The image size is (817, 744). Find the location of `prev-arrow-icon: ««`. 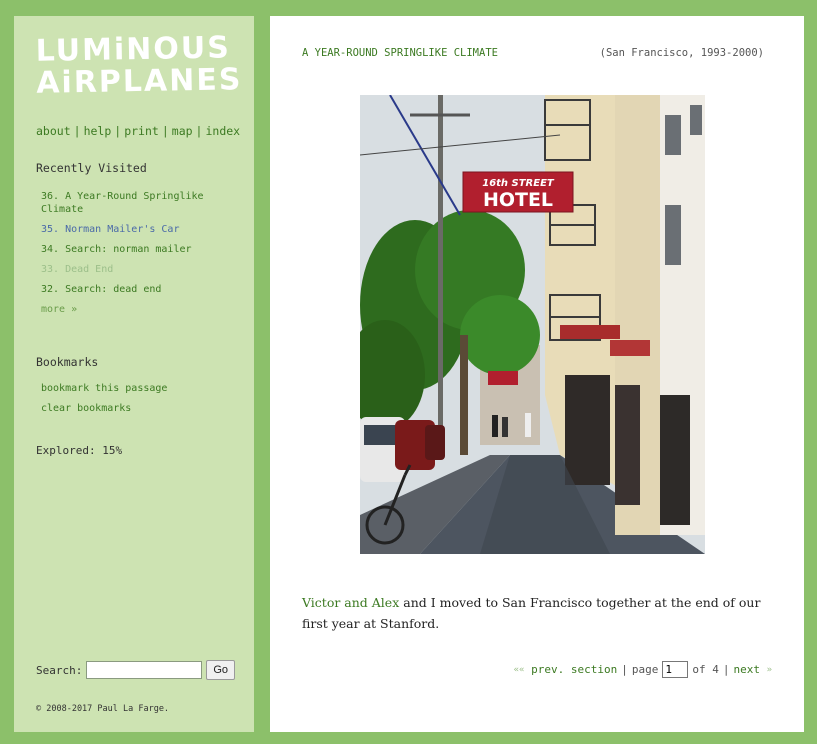

prev-arrow-icon: «« is located at coordinates (519, 669).